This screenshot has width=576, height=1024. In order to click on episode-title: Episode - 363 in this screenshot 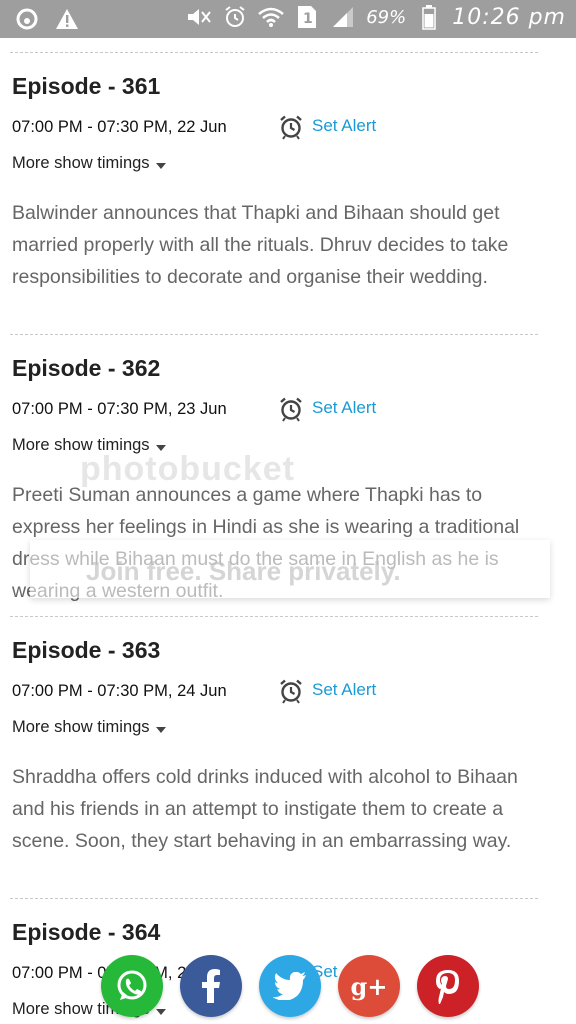, I will do `click(86, 650)`.